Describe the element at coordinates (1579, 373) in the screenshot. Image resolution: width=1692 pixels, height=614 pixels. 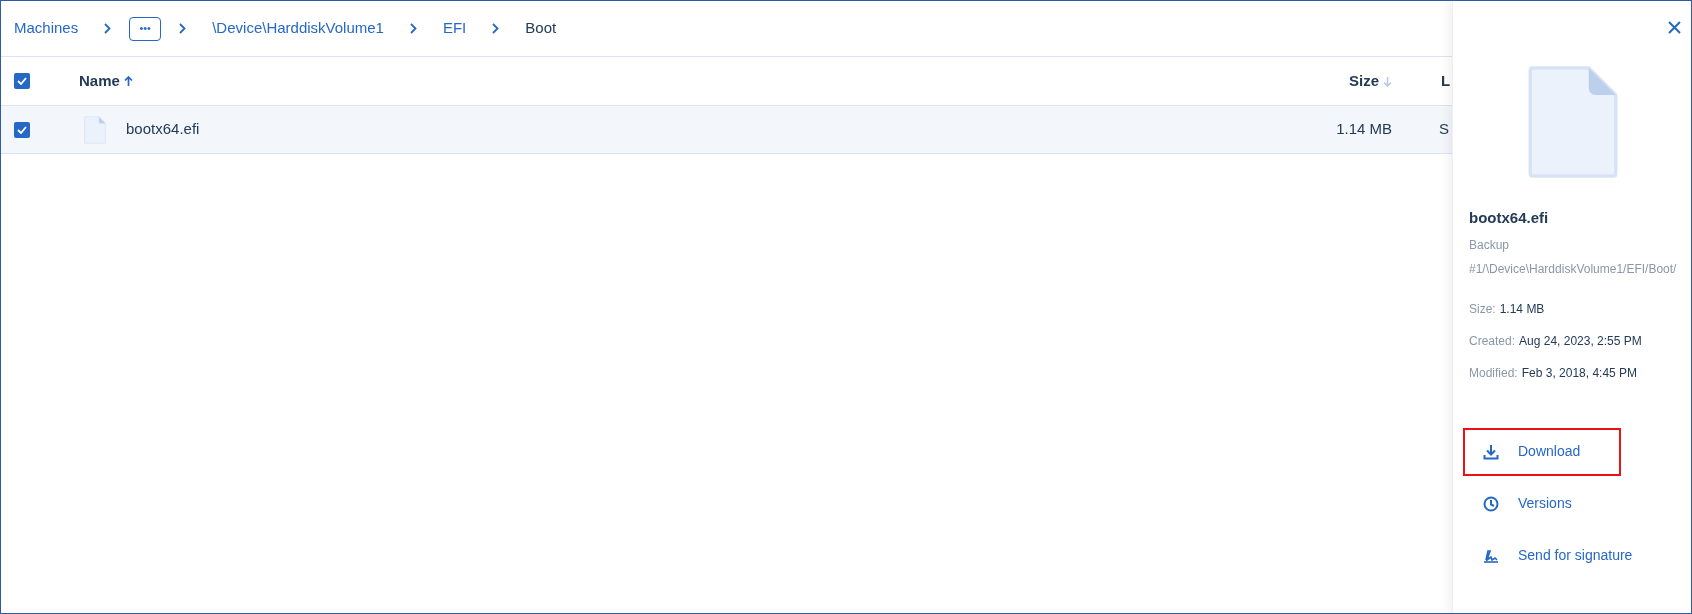
I see `field-value: Feb 3, 2018, 4:45 PM` at that location.